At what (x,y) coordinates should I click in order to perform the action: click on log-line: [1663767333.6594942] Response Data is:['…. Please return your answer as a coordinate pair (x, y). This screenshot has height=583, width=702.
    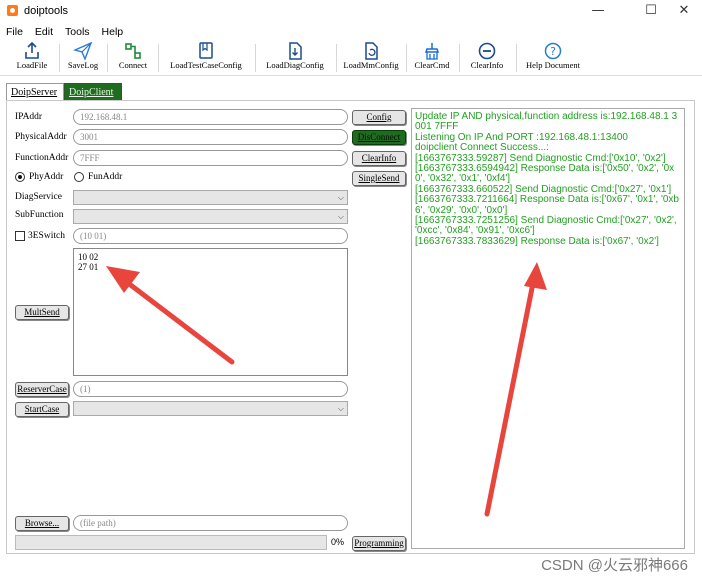
    Looking at the image, I should click on (545, 174).